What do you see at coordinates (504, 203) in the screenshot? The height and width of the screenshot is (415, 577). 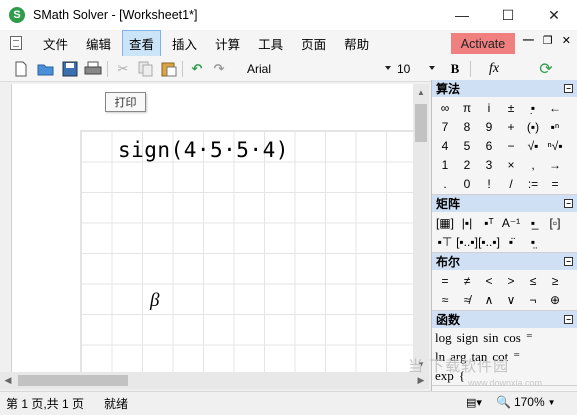 I see `matrix-header: 矩阵 −` at bounding box center [504, 203].